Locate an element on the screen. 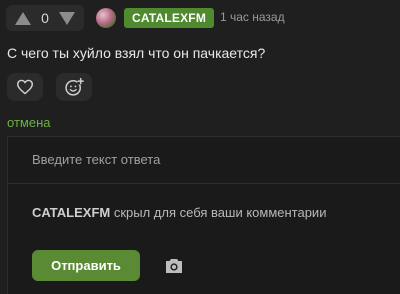 The height and width of the screenshot is (294, 400). heart-icon is located at coordinates (25, 87).